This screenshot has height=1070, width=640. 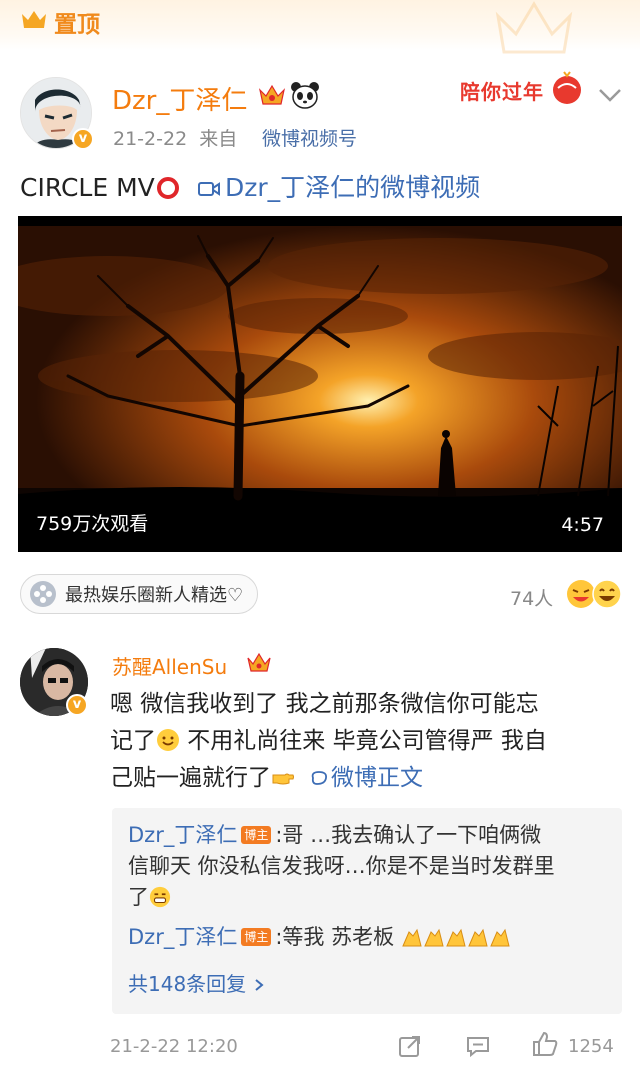 I want to click on supertopic-label: 最热娱乐圈新人精选♡, so click(x=154, y=595).